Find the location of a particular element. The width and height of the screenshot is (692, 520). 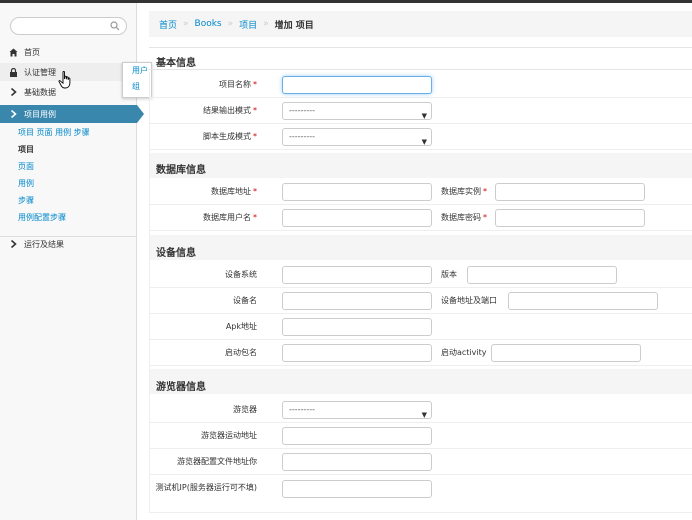

form-row-device-os: 设备系统 版本 is located at coordinates (420, 275).